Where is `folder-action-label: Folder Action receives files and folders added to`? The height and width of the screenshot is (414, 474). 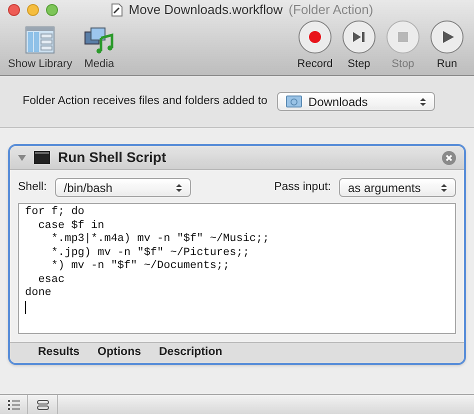 folder-action-label: Folder Action receives files and folders added to is located at coordinates (145, 101).